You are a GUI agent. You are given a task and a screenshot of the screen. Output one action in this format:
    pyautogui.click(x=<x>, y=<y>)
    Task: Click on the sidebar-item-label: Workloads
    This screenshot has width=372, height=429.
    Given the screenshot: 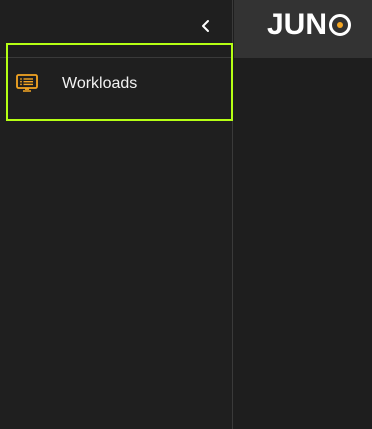 What is the action you would take?
    pyautogui.click(x=100, y=83)
    